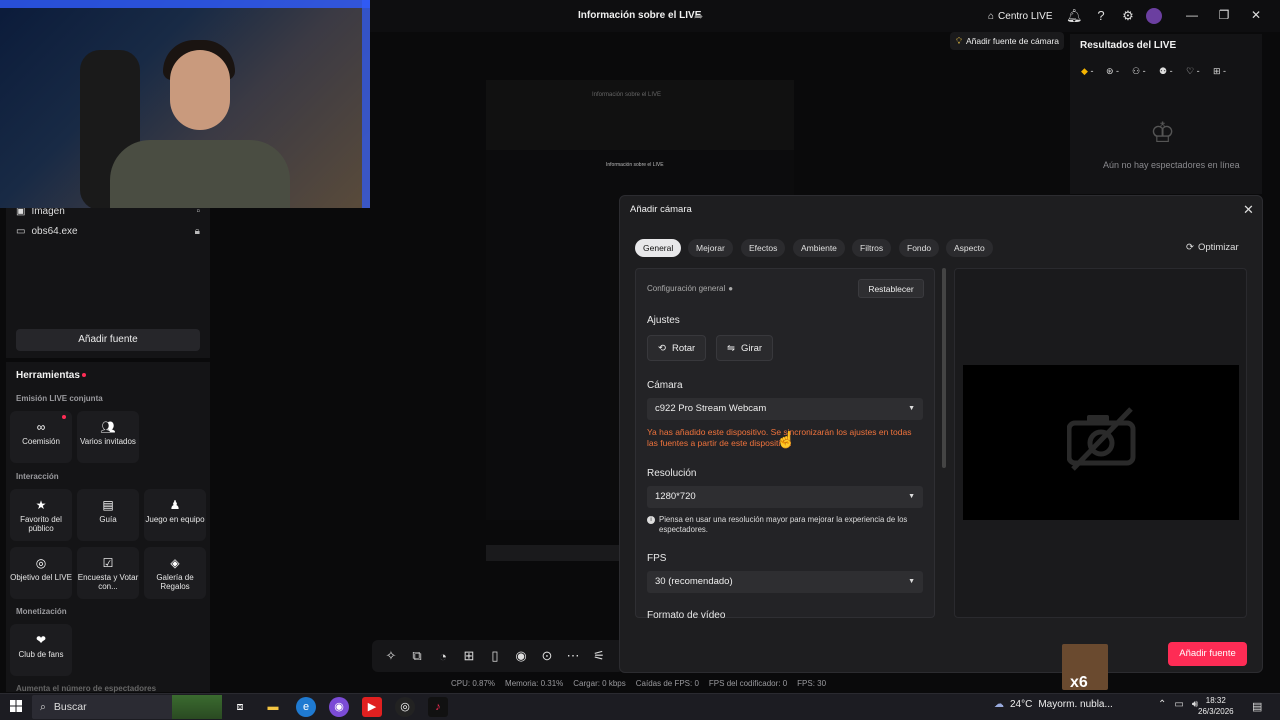  What do you see at coordinates (405, 707) in the screenshot?
I see `obs-icon: ◎` at bounding box center [405, 707].